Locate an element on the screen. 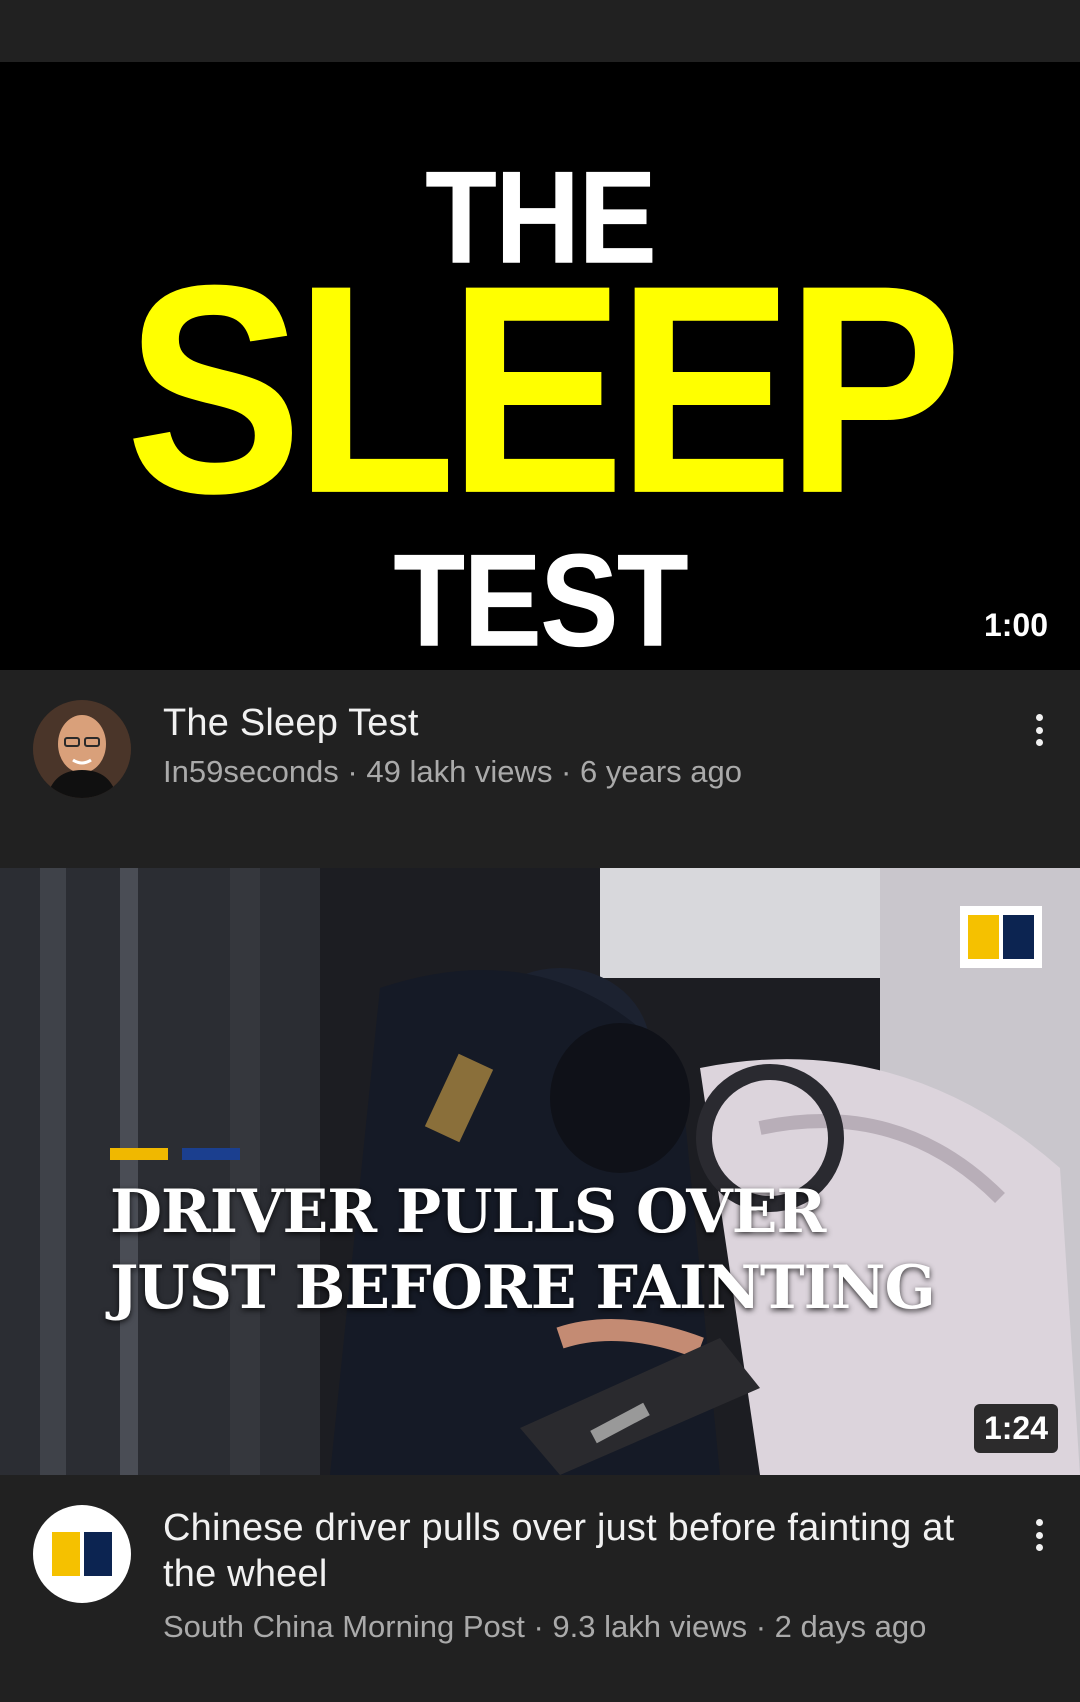  scmp-logo-icon is located at coordinates (1001, 937).